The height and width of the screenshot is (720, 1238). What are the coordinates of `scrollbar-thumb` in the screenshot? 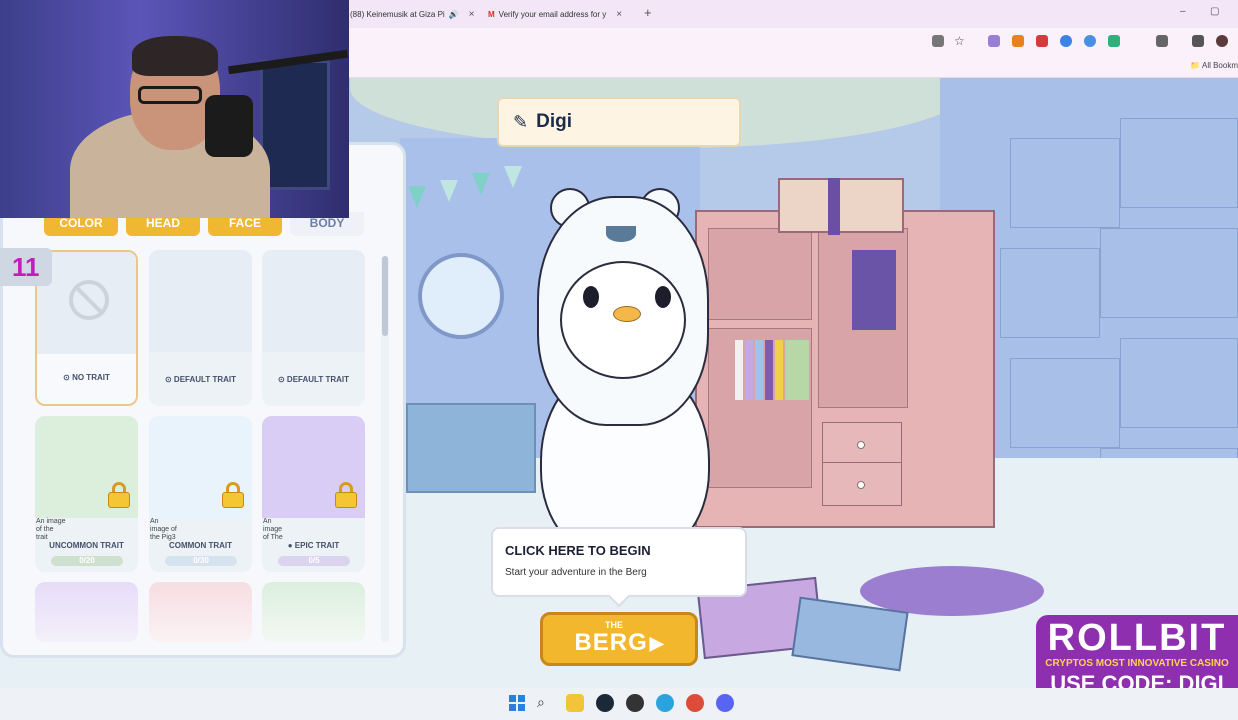 It's located at (385, 296).